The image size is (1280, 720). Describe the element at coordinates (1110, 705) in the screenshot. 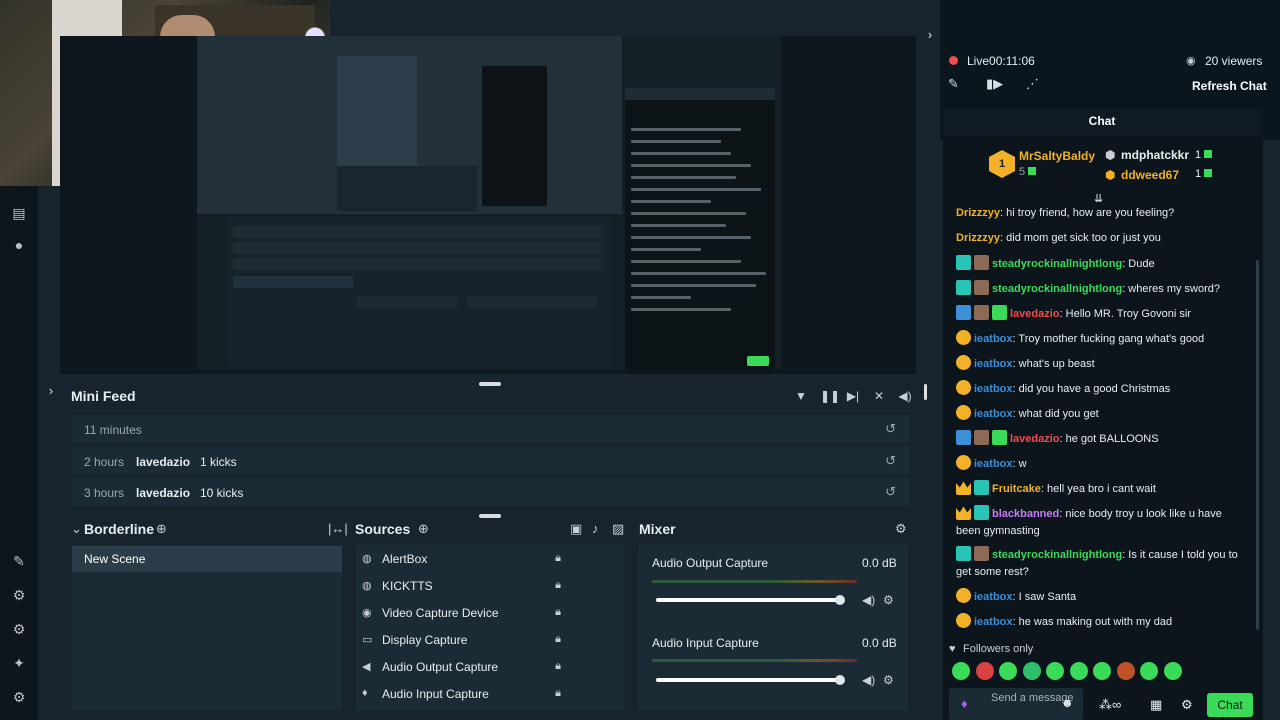

I see `points-icon: ⁂∞` at that location.